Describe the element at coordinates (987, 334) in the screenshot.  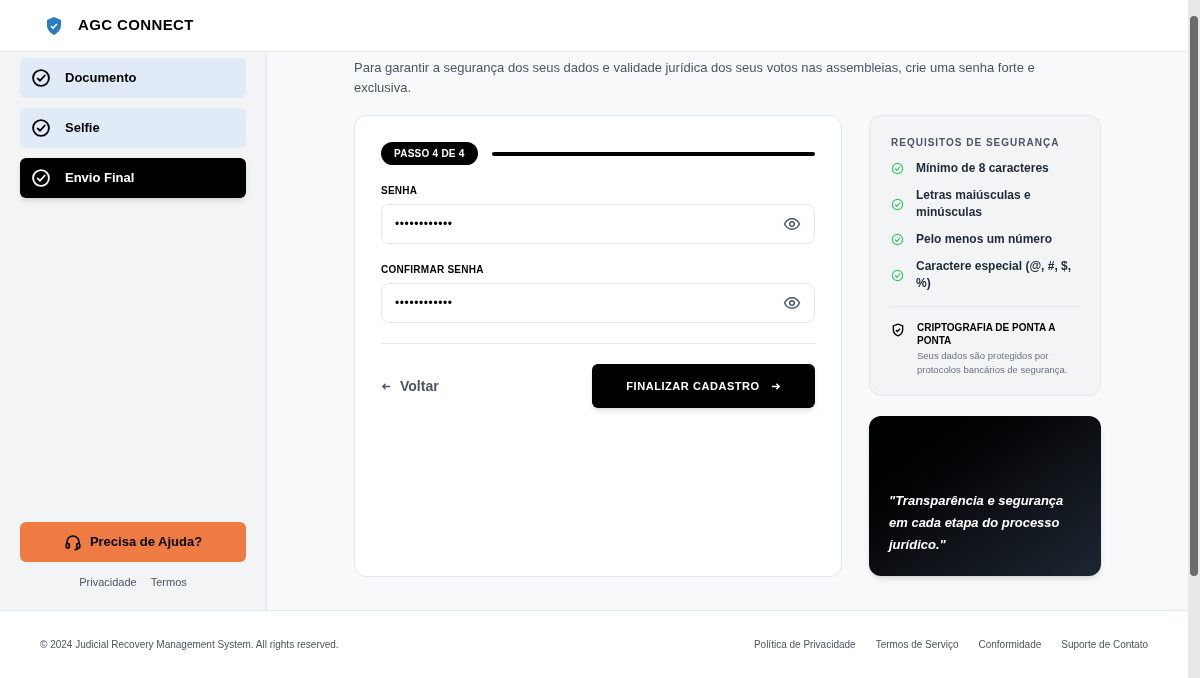
I see `security-title: CRIPTOGRAFIA DE PONTA A PONTA` at that location.